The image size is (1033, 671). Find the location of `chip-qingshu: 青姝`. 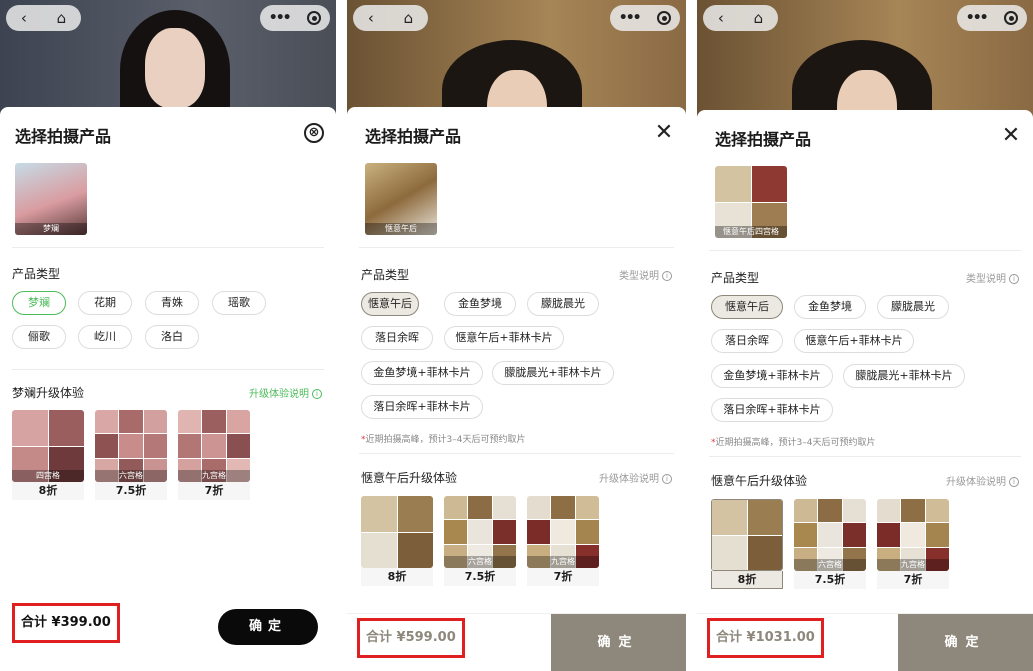

chip-qingshu: 青姝 is located at coordinates (172, 303).